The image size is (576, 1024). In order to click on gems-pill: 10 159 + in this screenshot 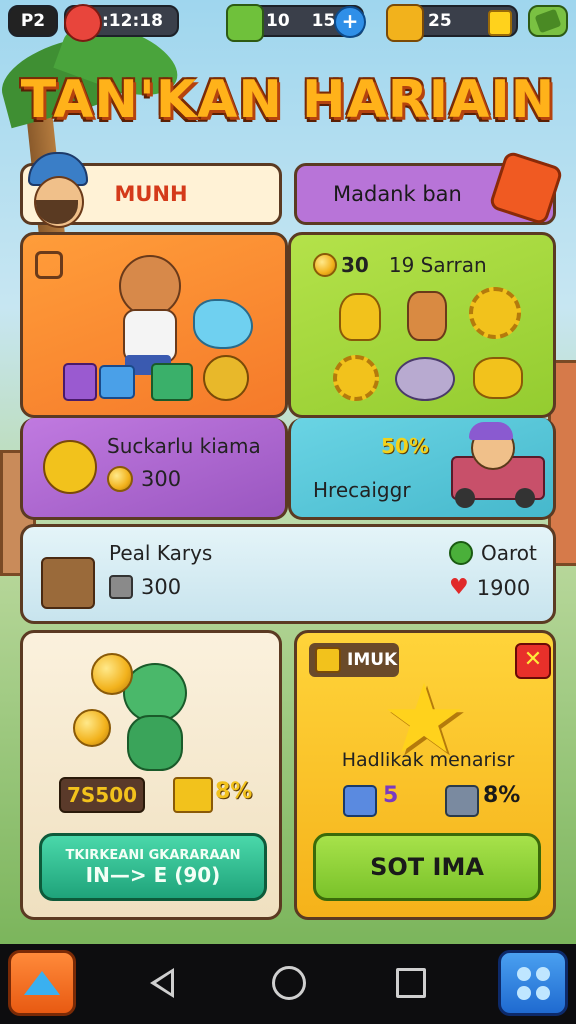, I will do `click(296, 23)`.